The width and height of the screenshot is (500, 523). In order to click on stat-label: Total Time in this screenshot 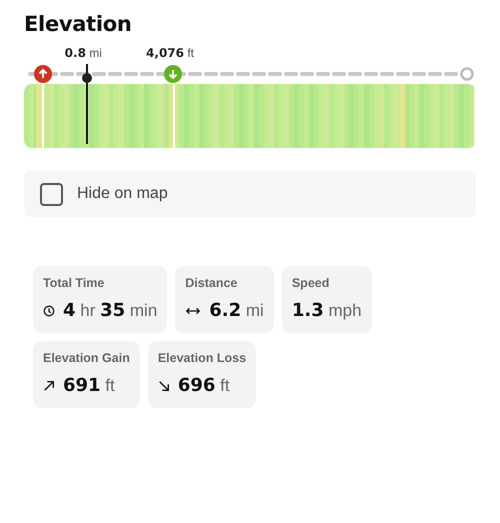, I will do `click(74, 283)`.